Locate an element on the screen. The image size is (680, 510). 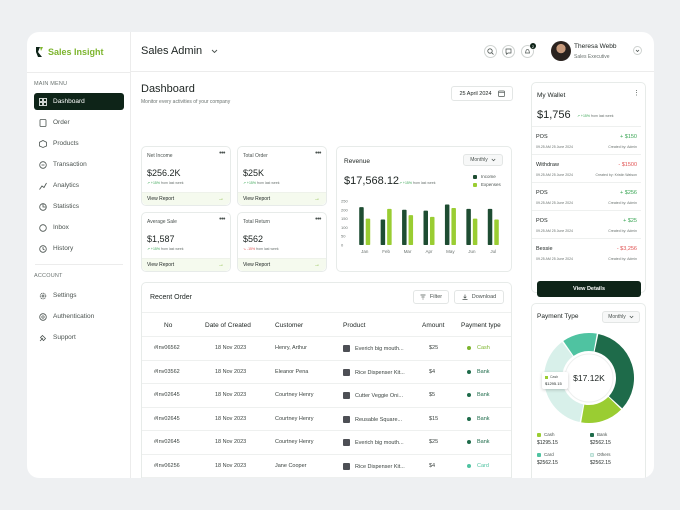
stat-value: $25K is located at coordinates (254, 173).